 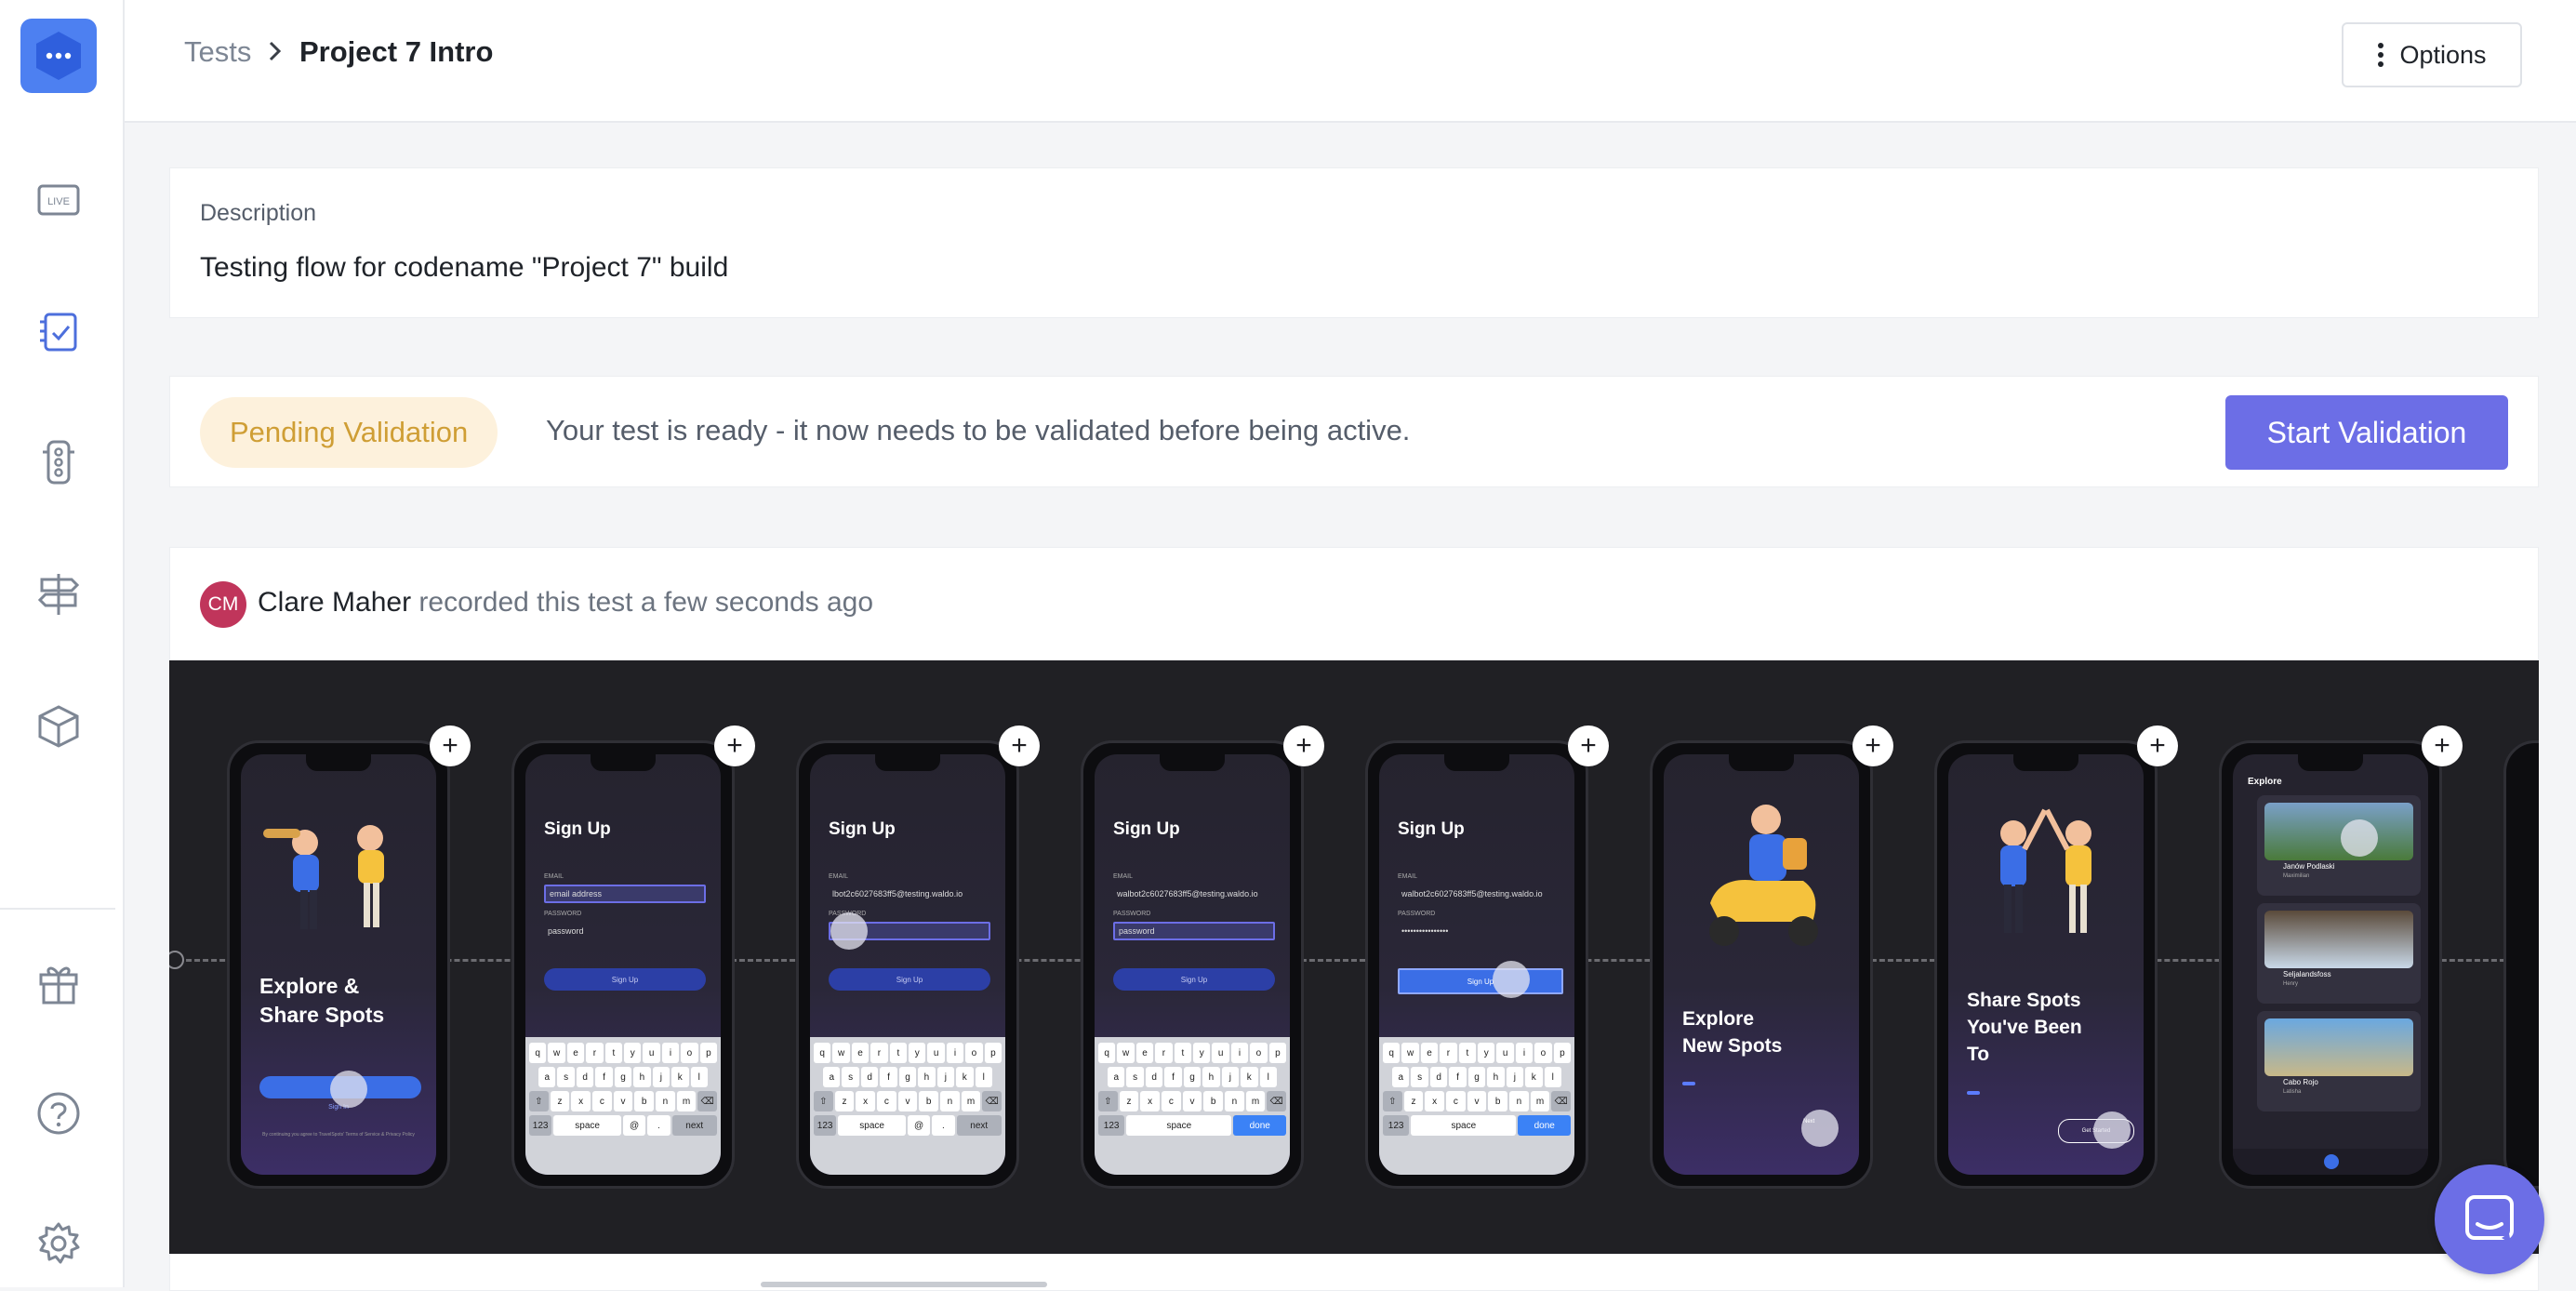 I want to click on screen-title: Share Spots You've Been To, so click(x=2024, y=1028).